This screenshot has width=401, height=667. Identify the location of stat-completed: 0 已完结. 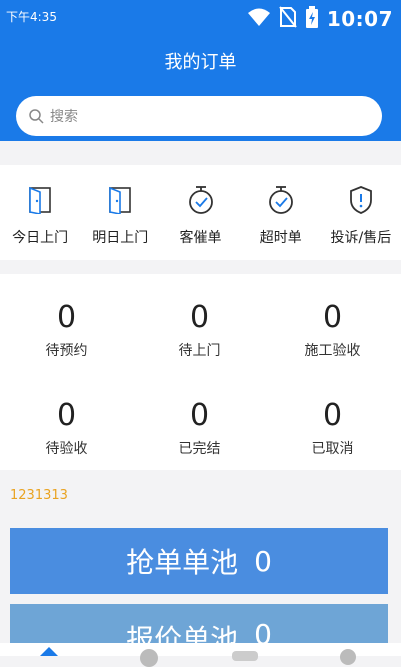
(199, 429).